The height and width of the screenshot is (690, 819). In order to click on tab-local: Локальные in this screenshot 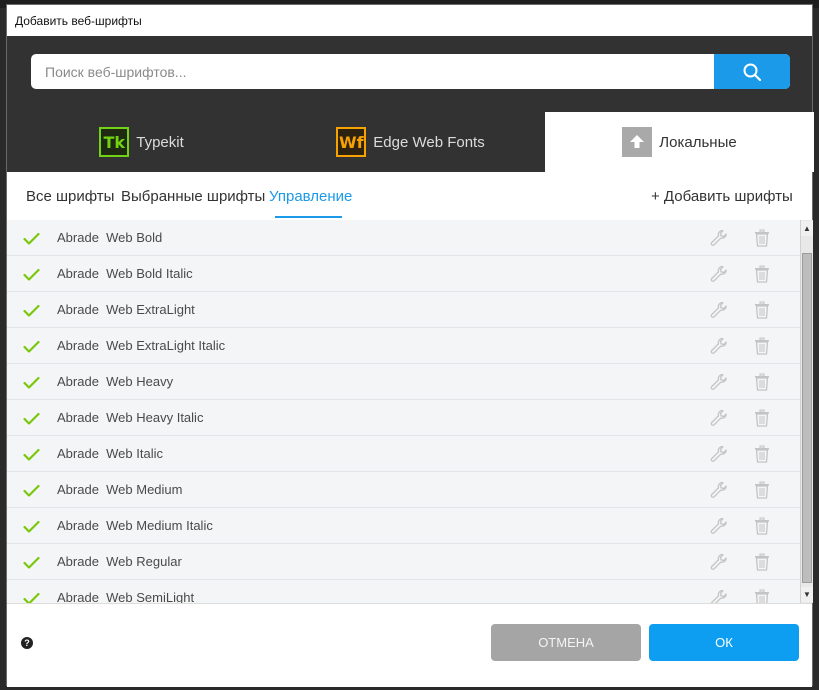, I will do `click(679, 142)`.